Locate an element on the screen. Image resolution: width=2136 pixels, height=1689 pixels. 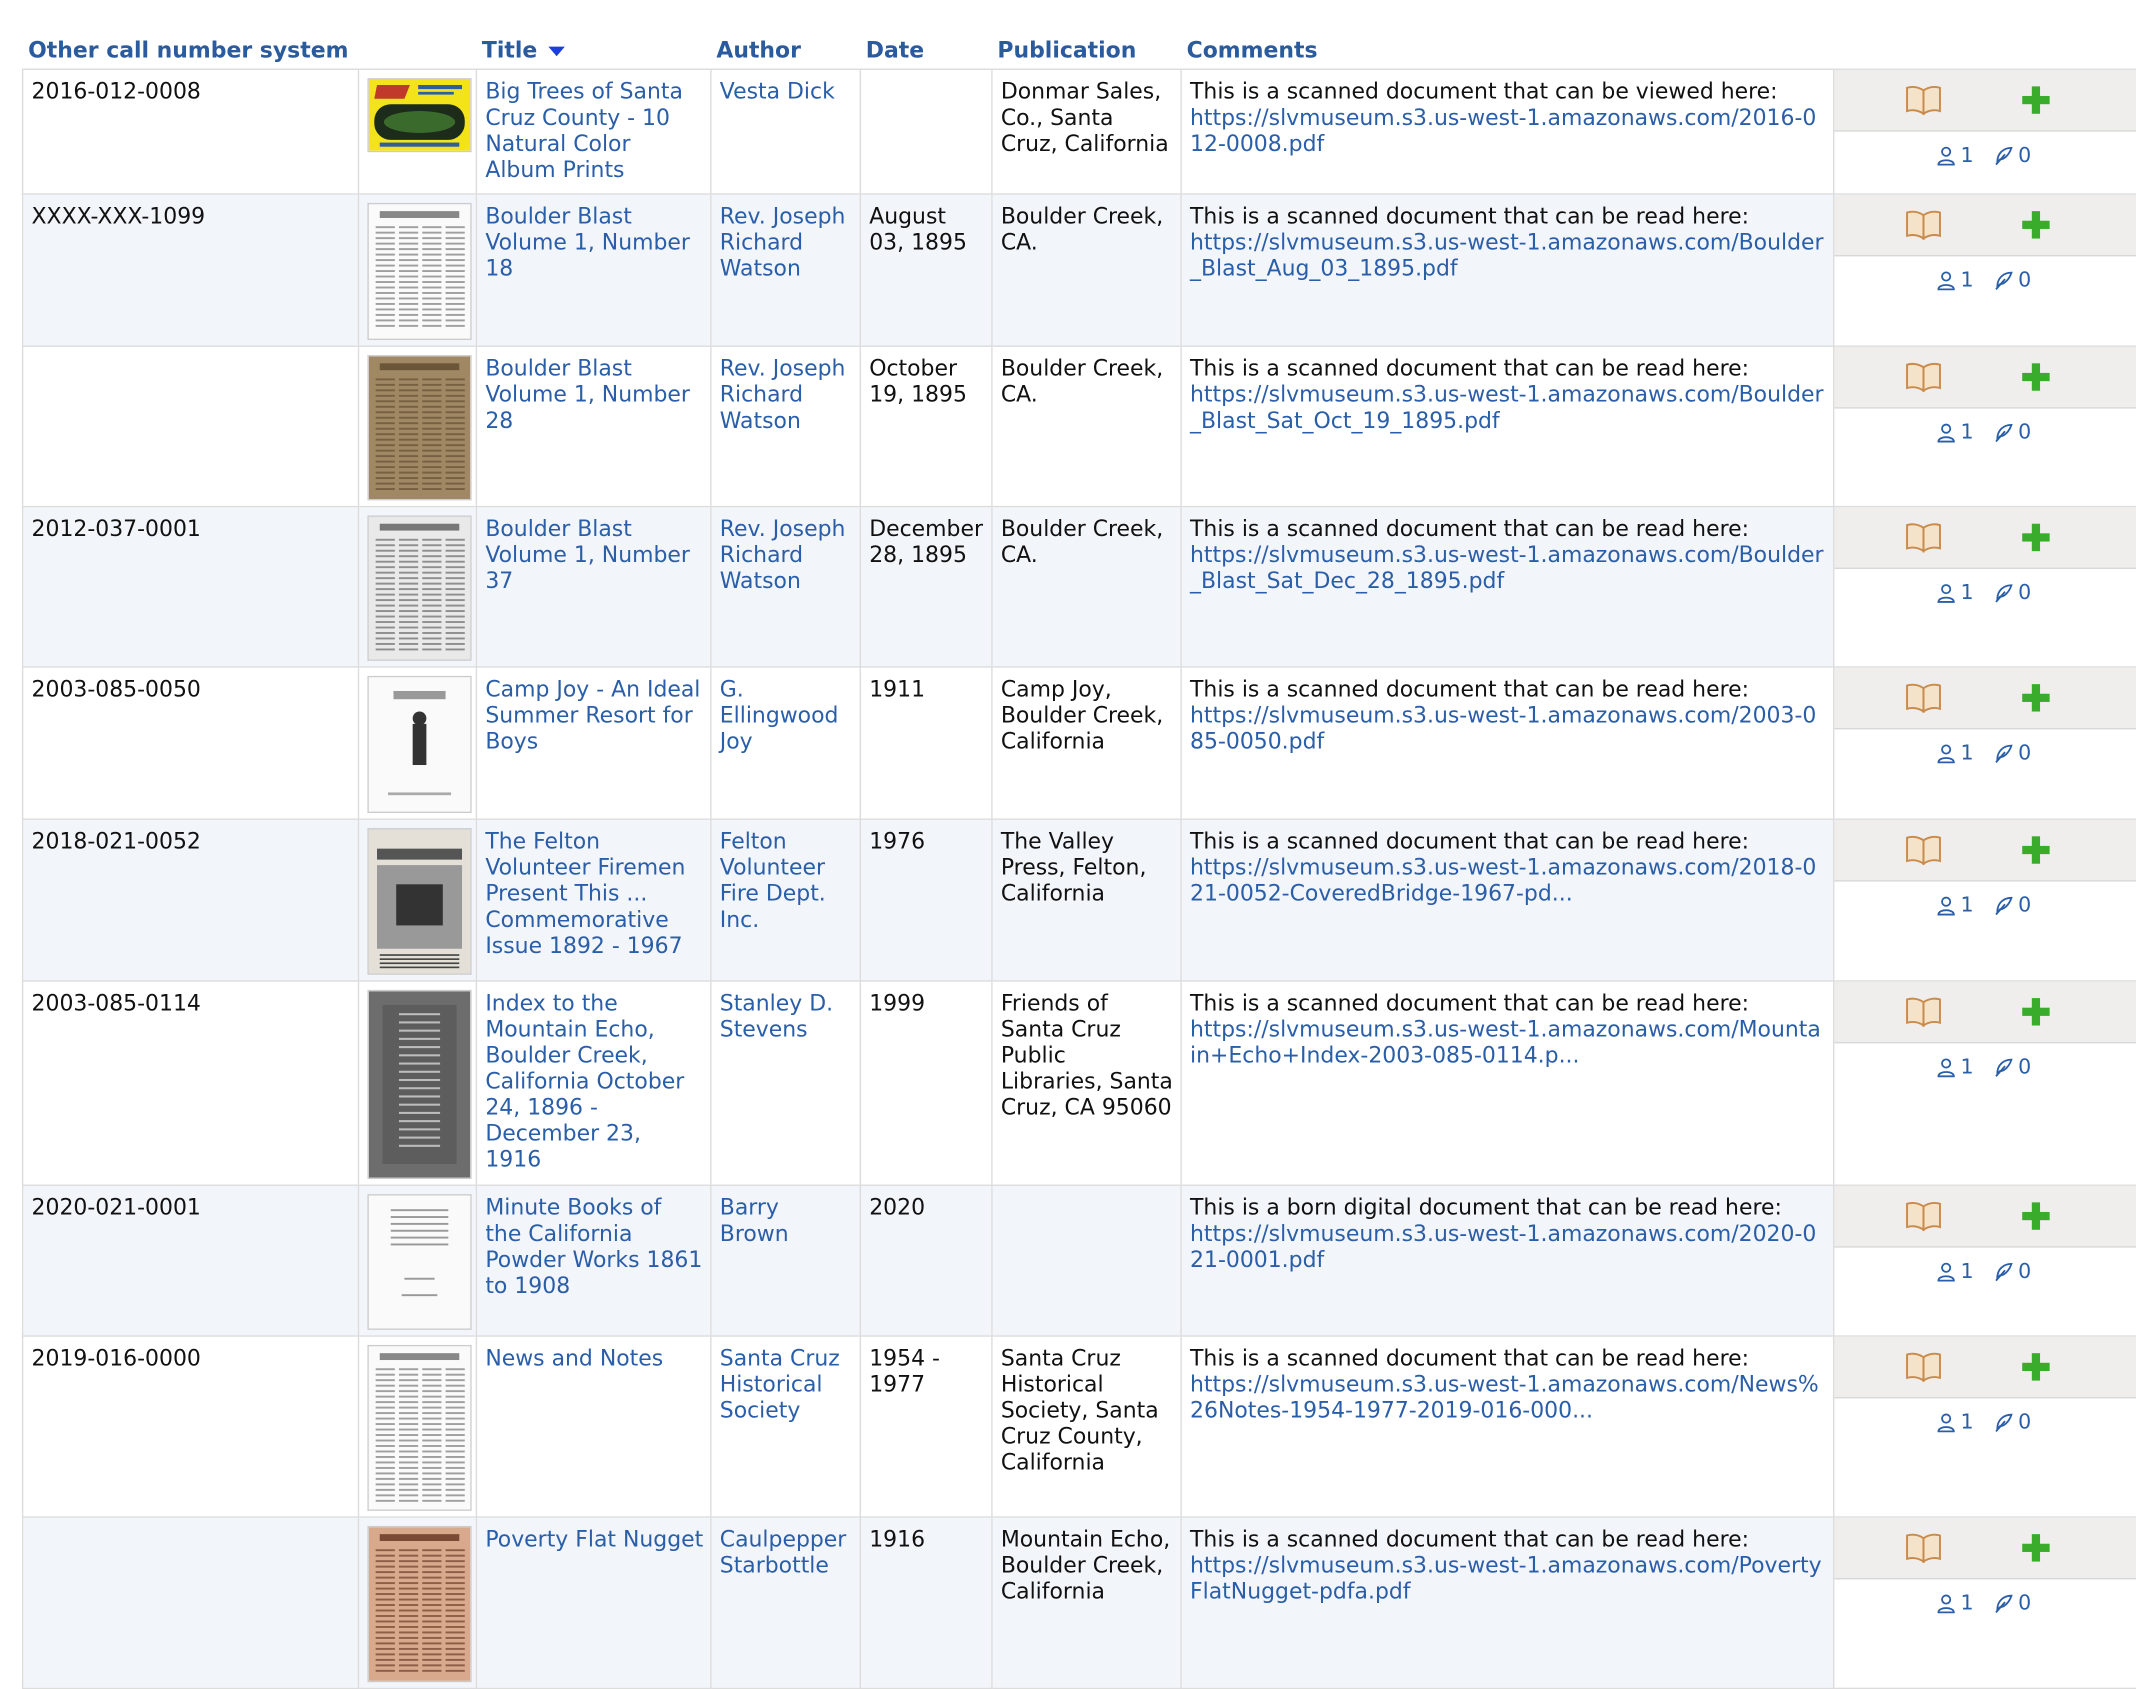
author-link: Stanley D. Stevens is located at coordinates (776, 1016).